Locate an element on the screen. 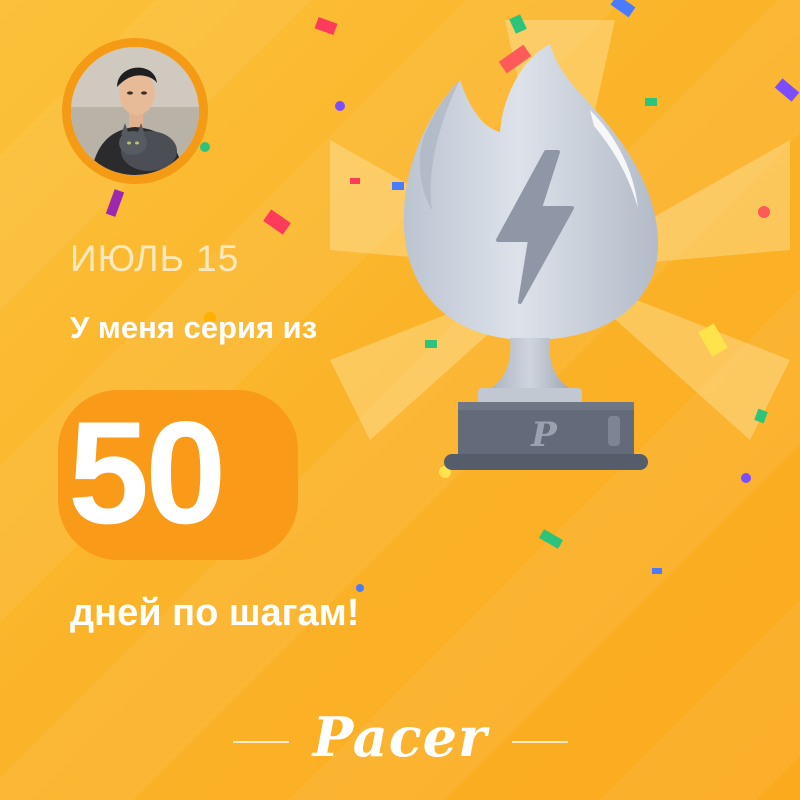  trophy-badge-letter: P is located at coordinates (544, 435).